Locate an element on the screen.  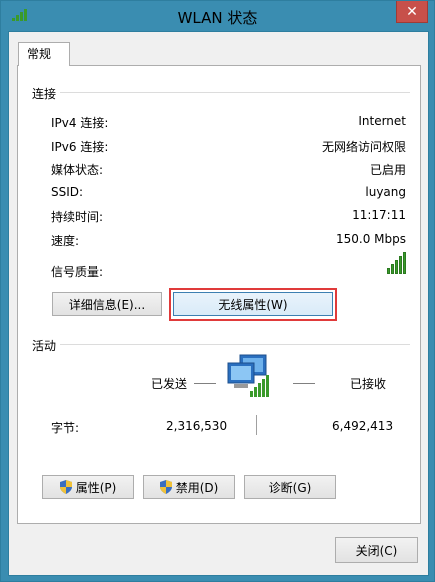
connection-divider is located at coordinates (234, 92).